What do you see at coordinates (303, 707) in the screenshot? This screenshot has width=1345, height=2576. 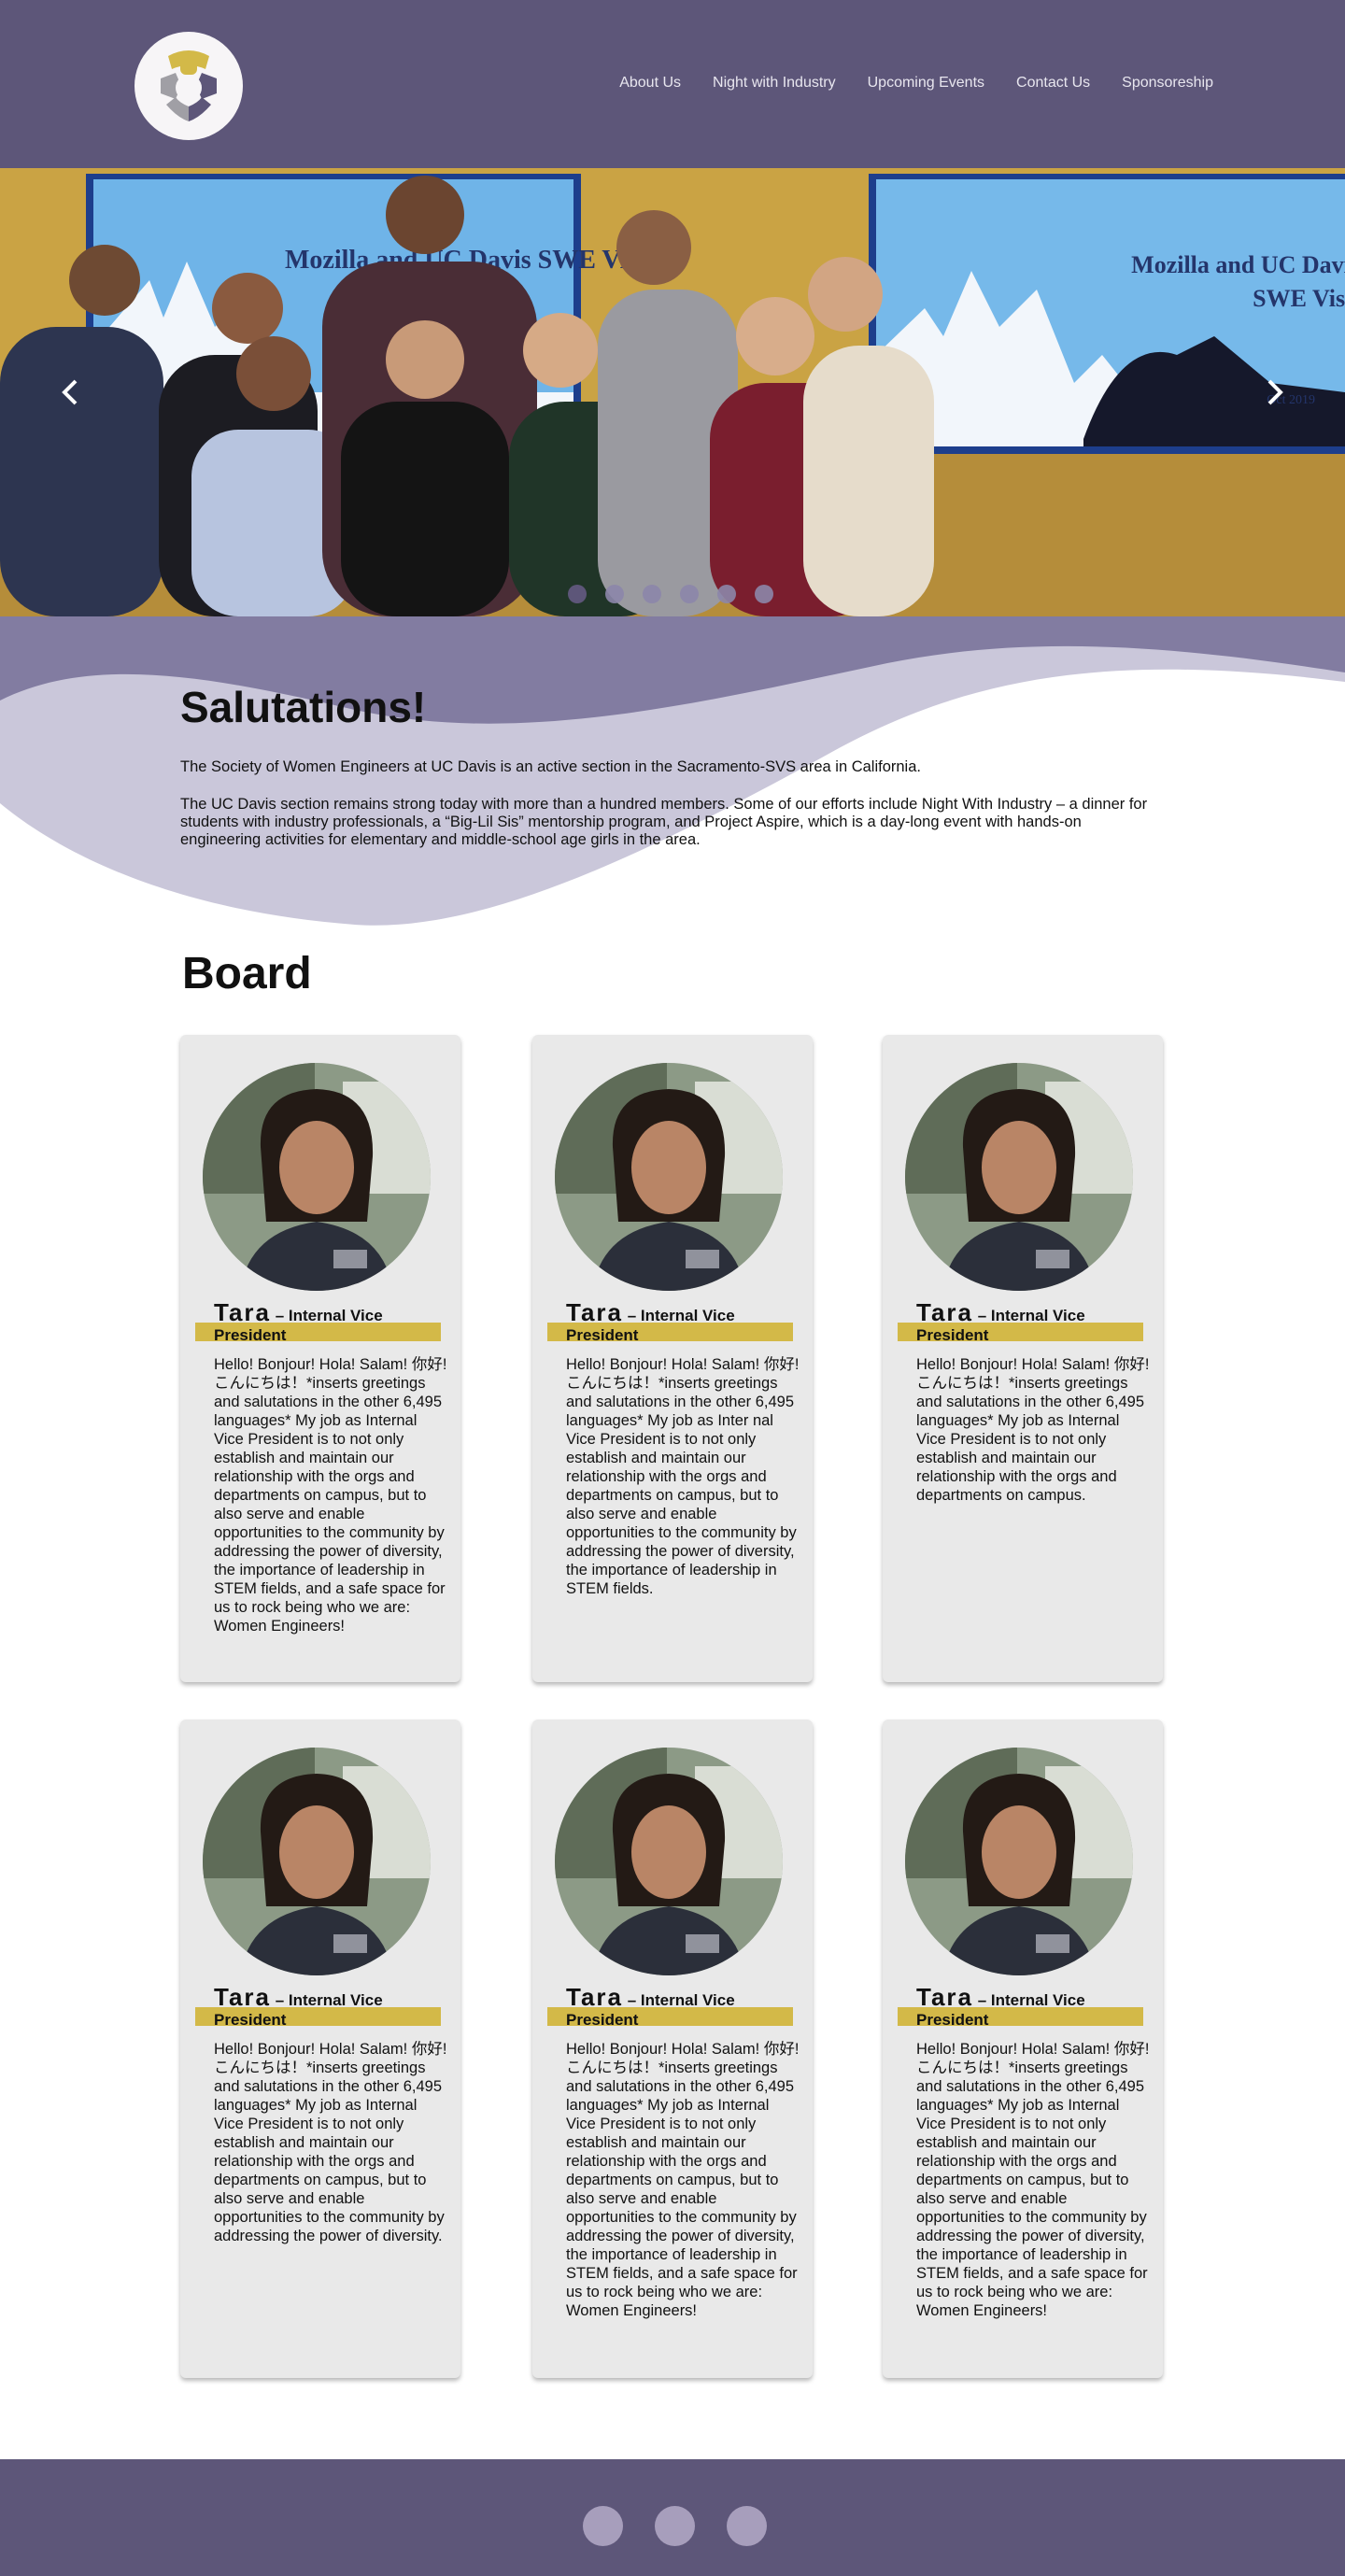 I see `salutations-title: Salutations!` at bounding box center [303, 707].